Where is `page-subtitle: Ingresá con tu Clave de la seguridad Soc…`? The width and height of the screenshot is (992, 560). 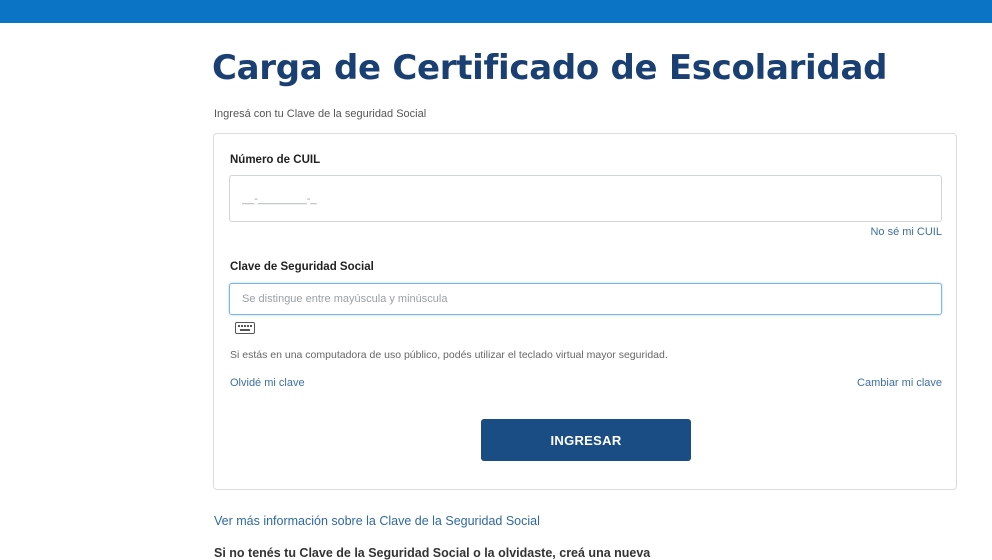 page-subtitle: Ingresá con tu Clave de la seguridad Soc… is located at coordinates (320, 114).